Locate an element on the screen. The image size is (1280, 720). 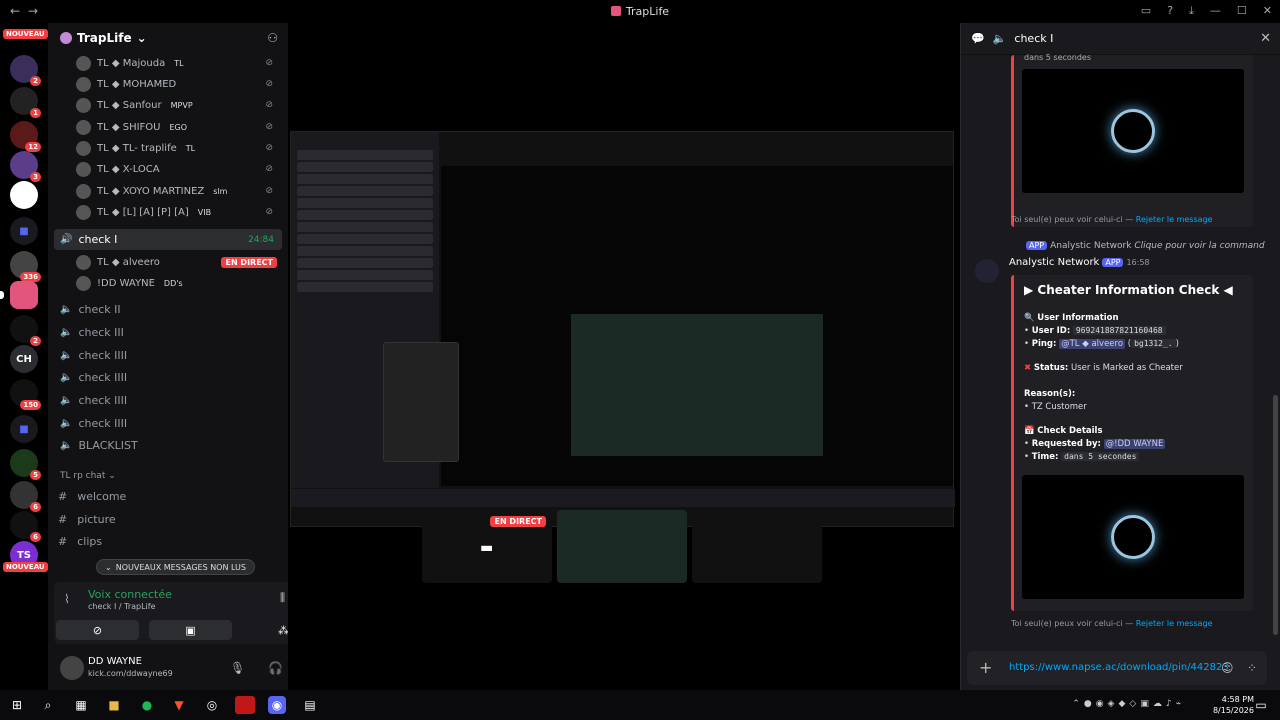
voice-user: TL ◆ Sanfour MPVP ⊘ is located at coordinates (178, 105).